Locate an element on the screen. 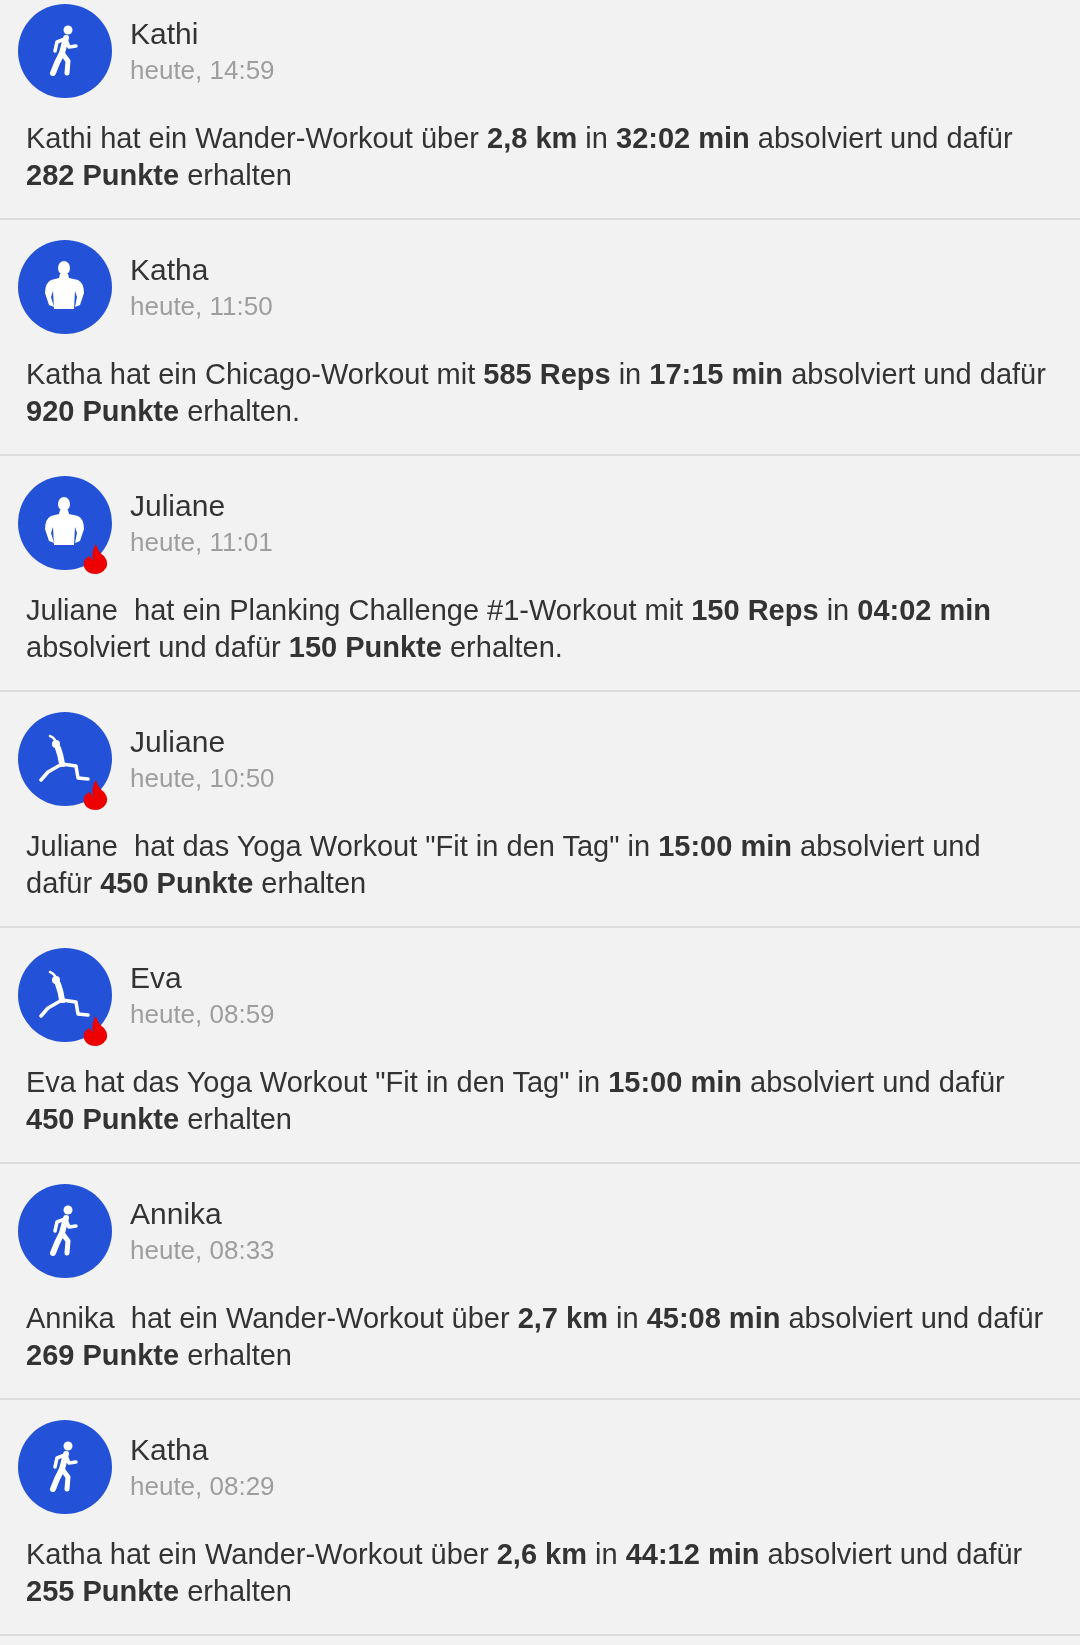  activity-text: Kathi hat ein Wander-Workout über 2,8 km in 32:02 min absolviert und dafür 282 Punkte erhalten is located at coordinates (519, 157).